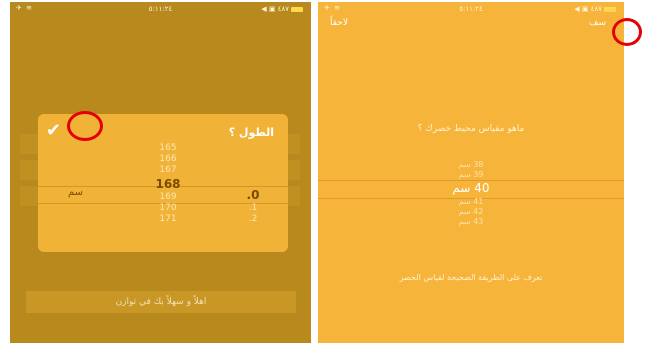  What do you see at coordinates (471, 165) in the screenshot?
I see `waist-option: 38 سم` at bounding box center [471, 165].